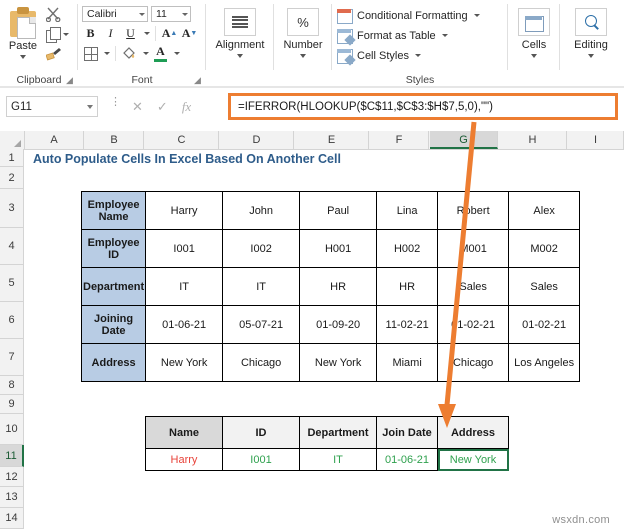 Image resolution: width=624 pixels, height=532 pixels. What do you see at coordinates (115, 105) in the screenshot?
I see `formula-bar-handle: ⋮` at bounding box center [115, 105].